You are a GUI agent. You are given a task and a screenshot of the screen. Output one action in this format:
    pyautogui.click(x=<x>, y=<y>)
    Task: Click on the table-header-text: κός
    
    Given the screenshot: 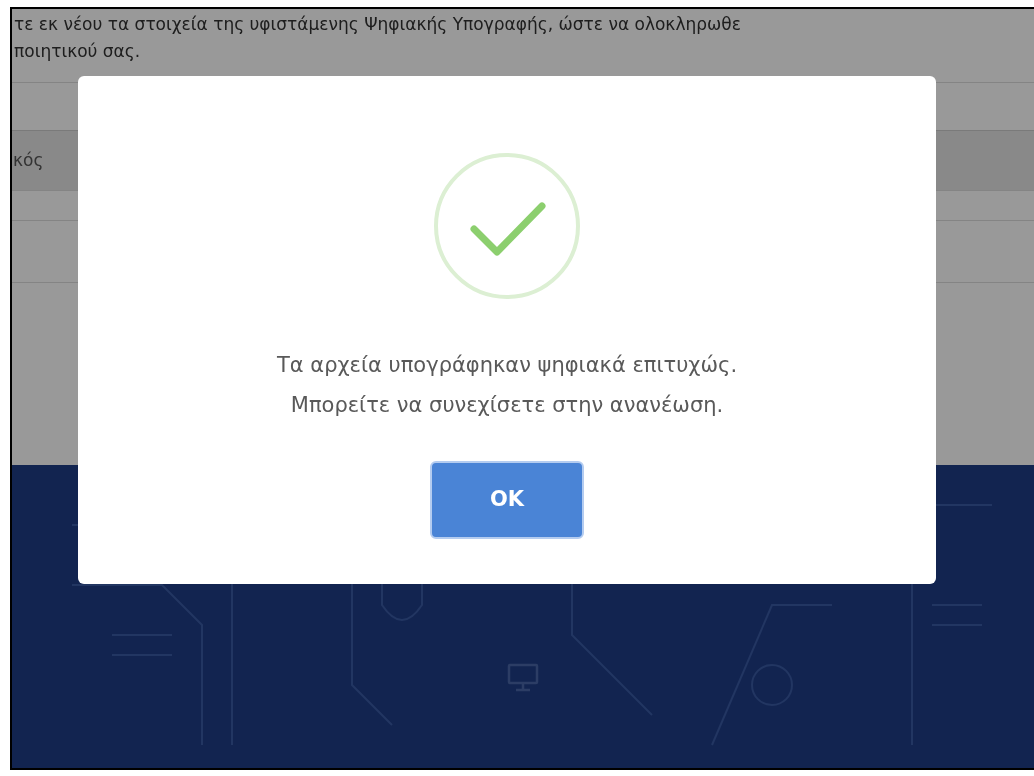 What is the action you would take?
    pyautogui.click(x=28, y=160)
    